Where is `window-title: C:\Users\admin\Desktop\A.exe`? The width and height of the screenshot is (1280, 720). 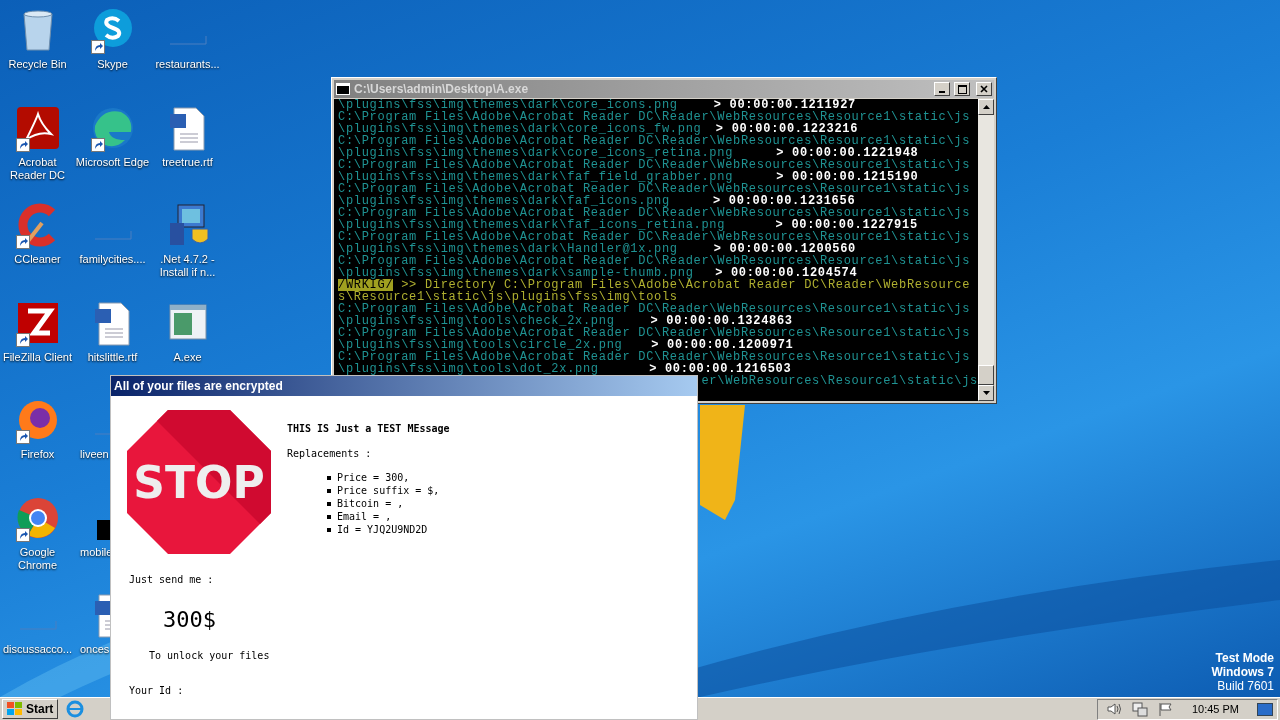
window-title: C:\Users\admin\Desktop\A.exe is located at coordinates (441, 89).